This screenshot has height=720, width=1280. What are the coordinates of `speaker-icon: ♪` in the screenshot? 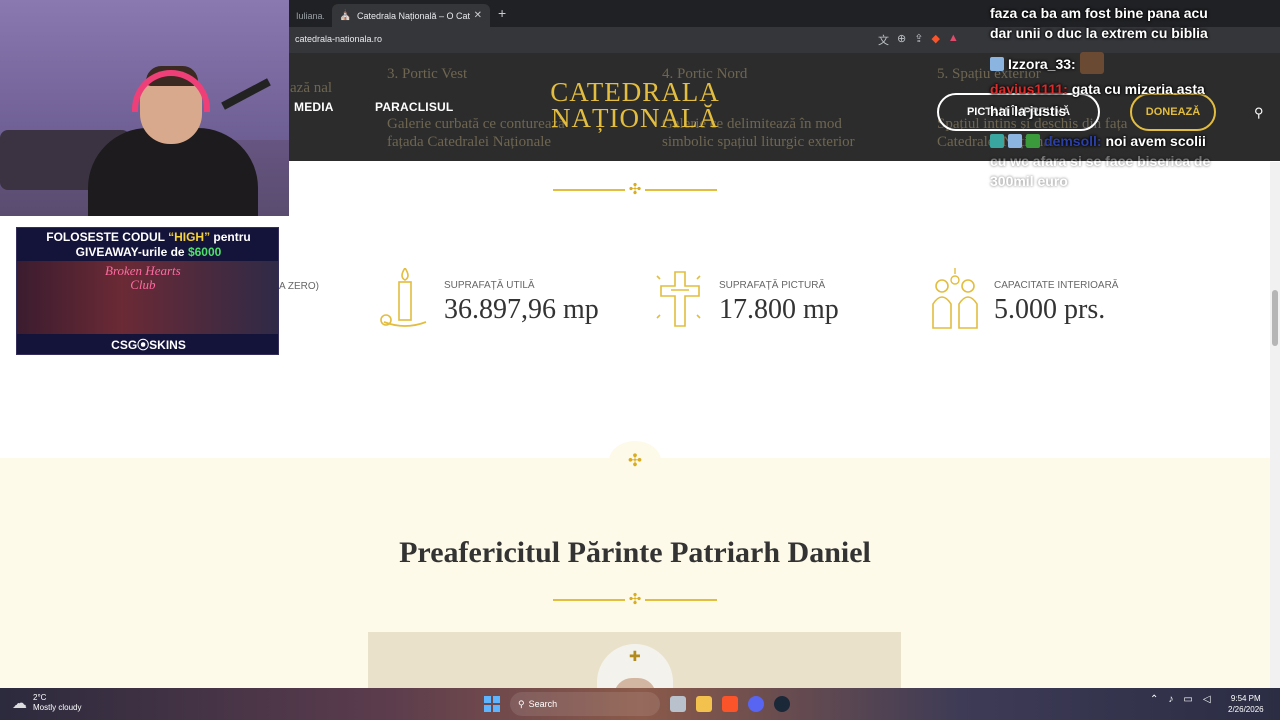 It's located at (1170, 699).